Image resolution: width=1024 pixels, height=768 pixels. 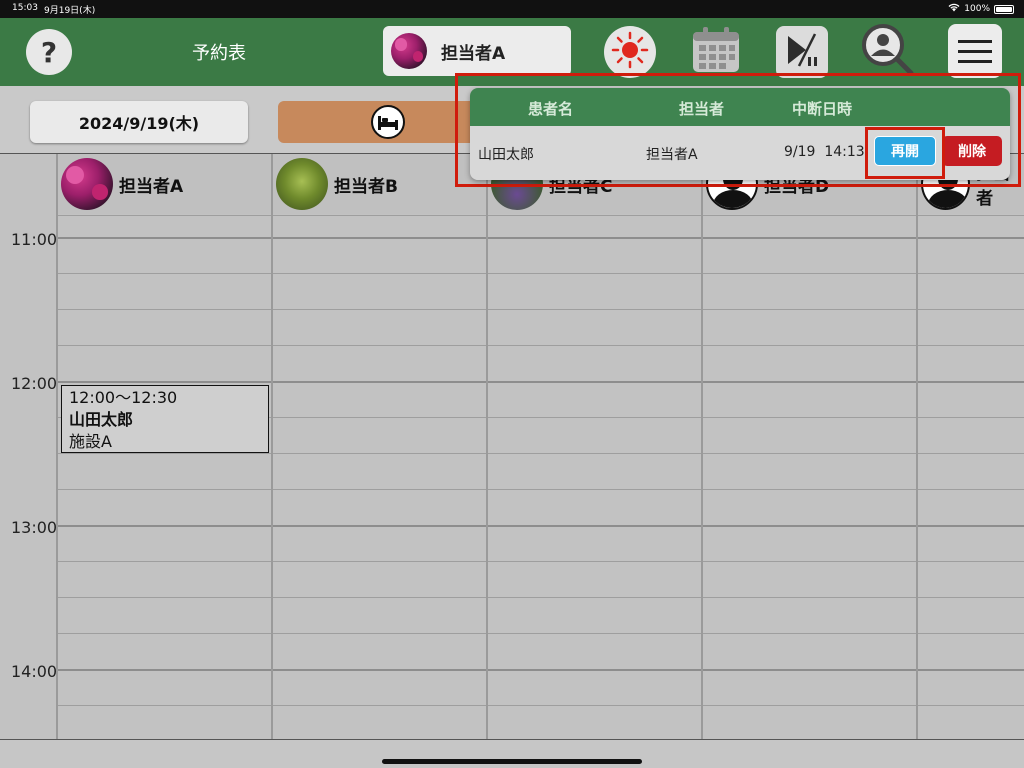 What do you see at coordinates (139, 122) in the screenshot?
I see `date-button: 2024/9/19(木)` at bounding box center [139, 122].